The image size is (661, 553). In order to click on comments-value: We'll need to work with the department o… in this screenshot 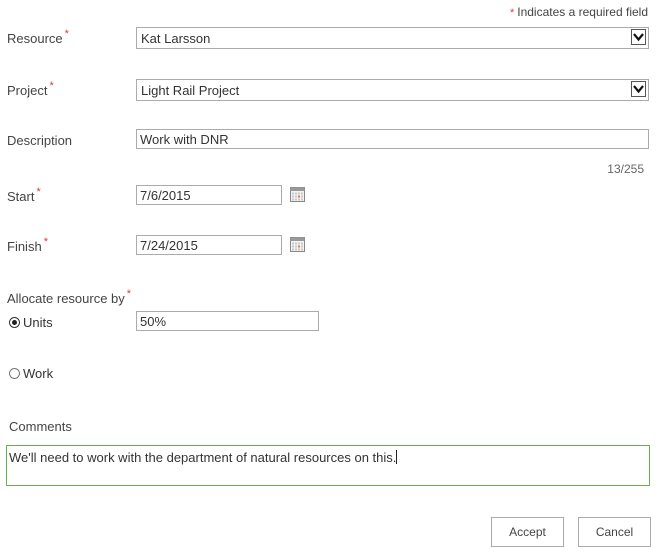, I will do `click(203, 457)`.